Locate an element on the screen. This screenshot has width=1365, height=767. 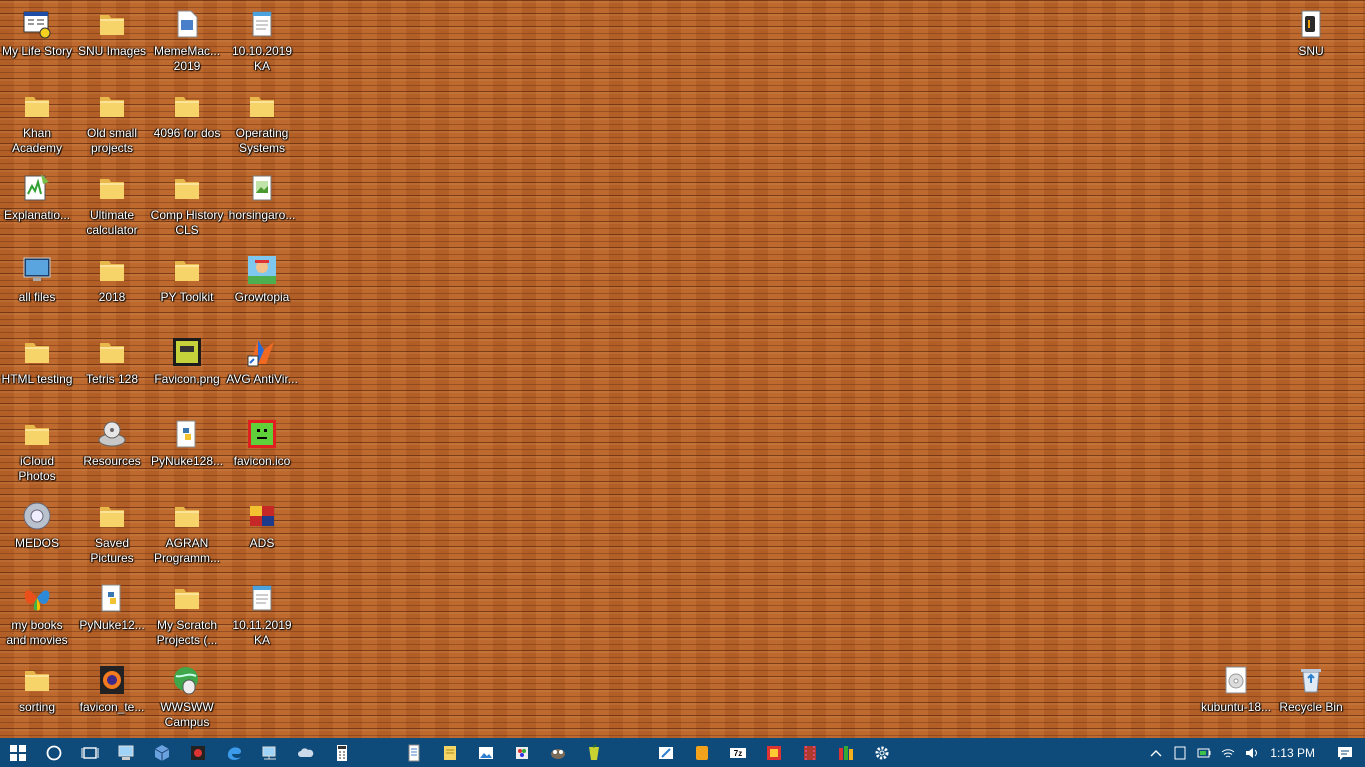
desktop-icon: PY Toolkit is located at coordinates (187, 291).